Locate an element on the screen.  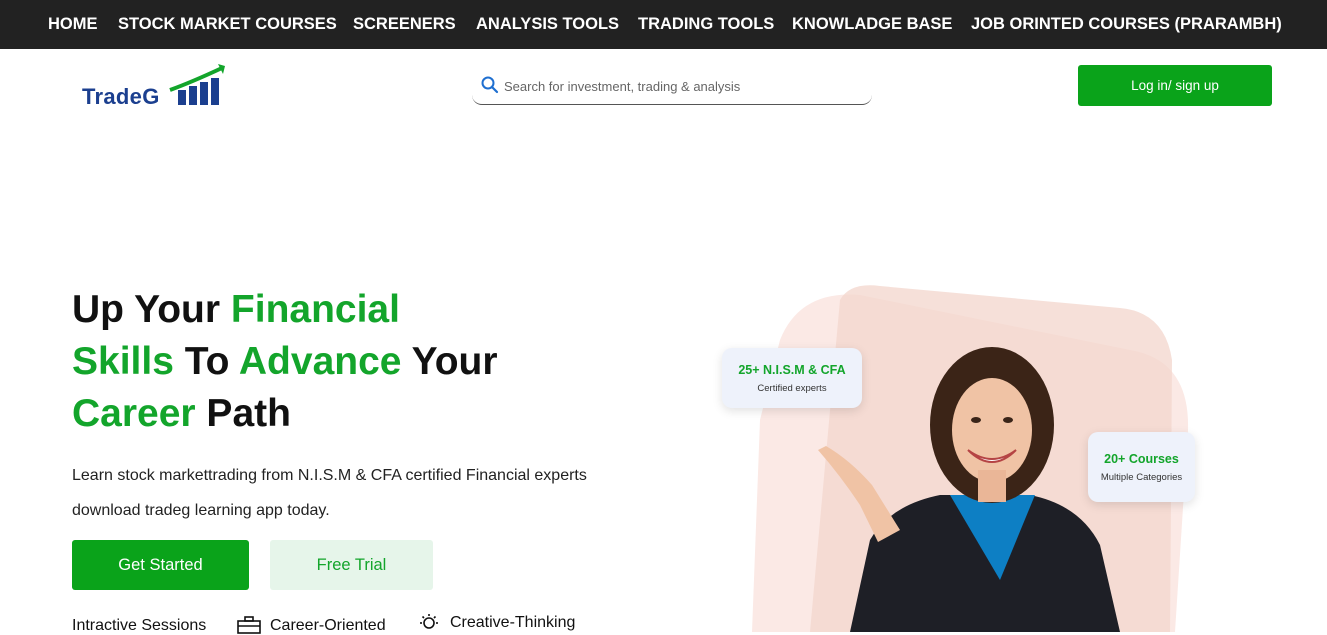
free-trial-button: Free Trial is located at coordinates (351, 565).